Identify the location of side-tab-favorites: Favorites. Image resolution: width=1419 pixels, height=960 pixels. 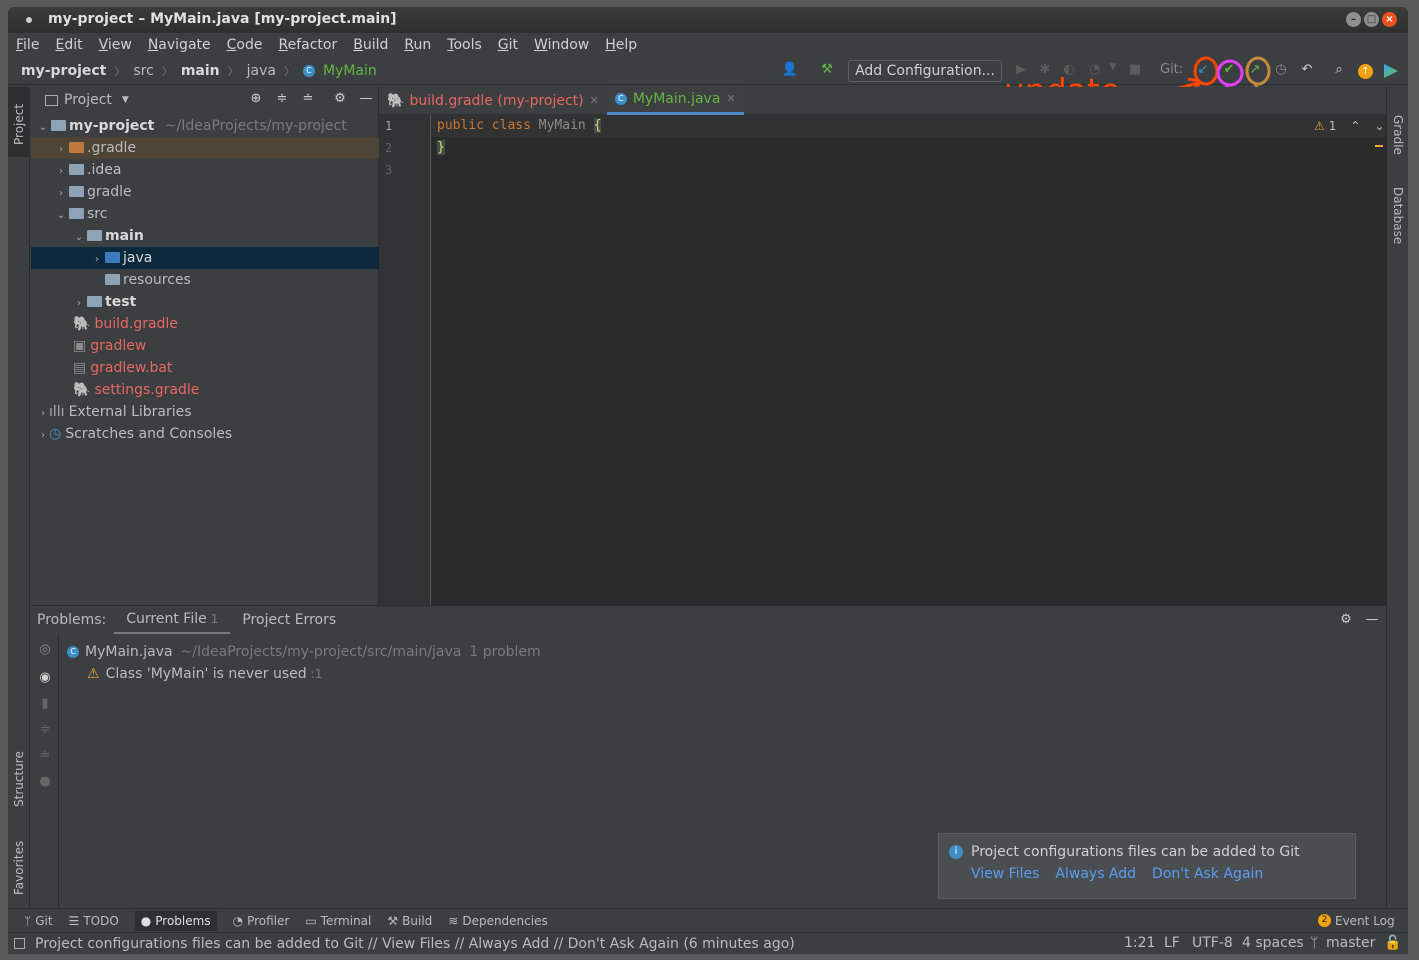
(19, 868).